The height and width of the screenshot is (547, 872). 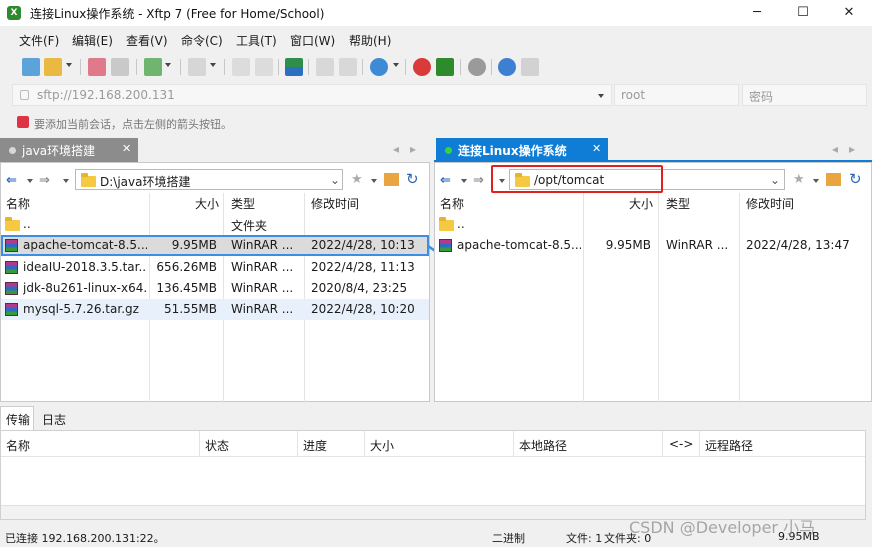 What do you see at coordinates (194, 245) in the screenshot?
I see `file-size: 9.95MB` at bounding box center [194, 245].